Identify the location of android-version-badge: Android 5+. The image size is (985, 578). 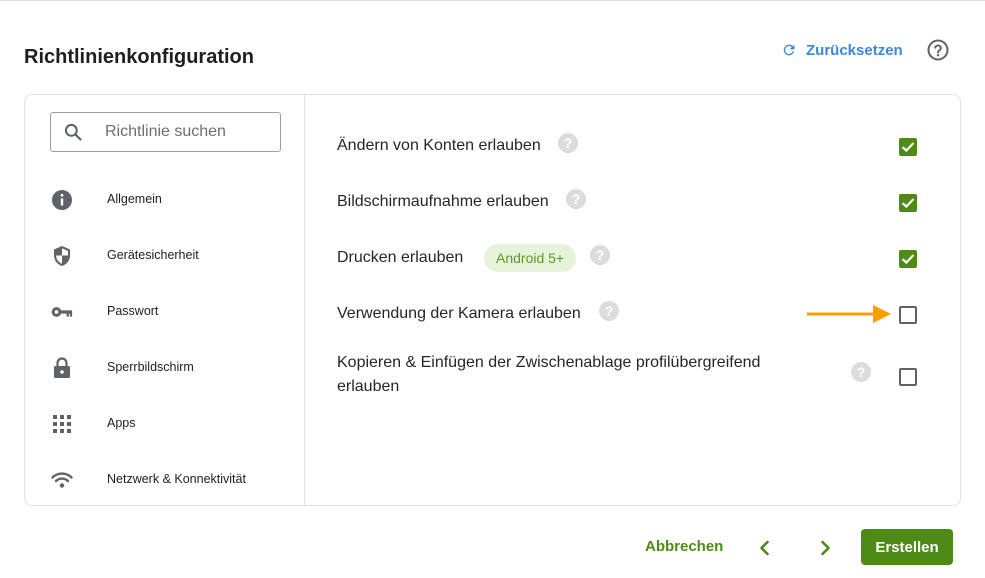
(530, 258).